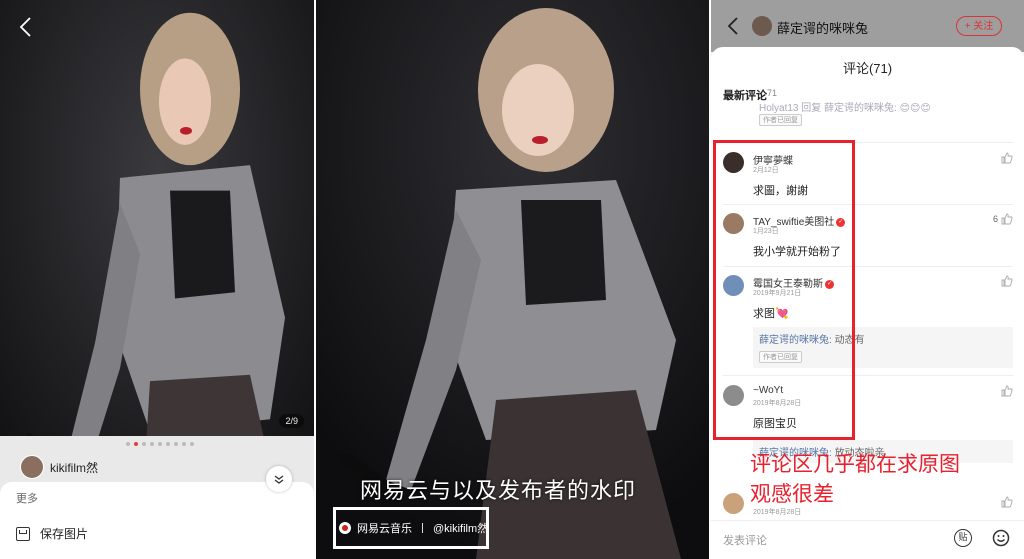 This screenshot has width=1024, height=559. I want to click on watermark: 网易云音乐 @kikifilm然, so click(413, 528).